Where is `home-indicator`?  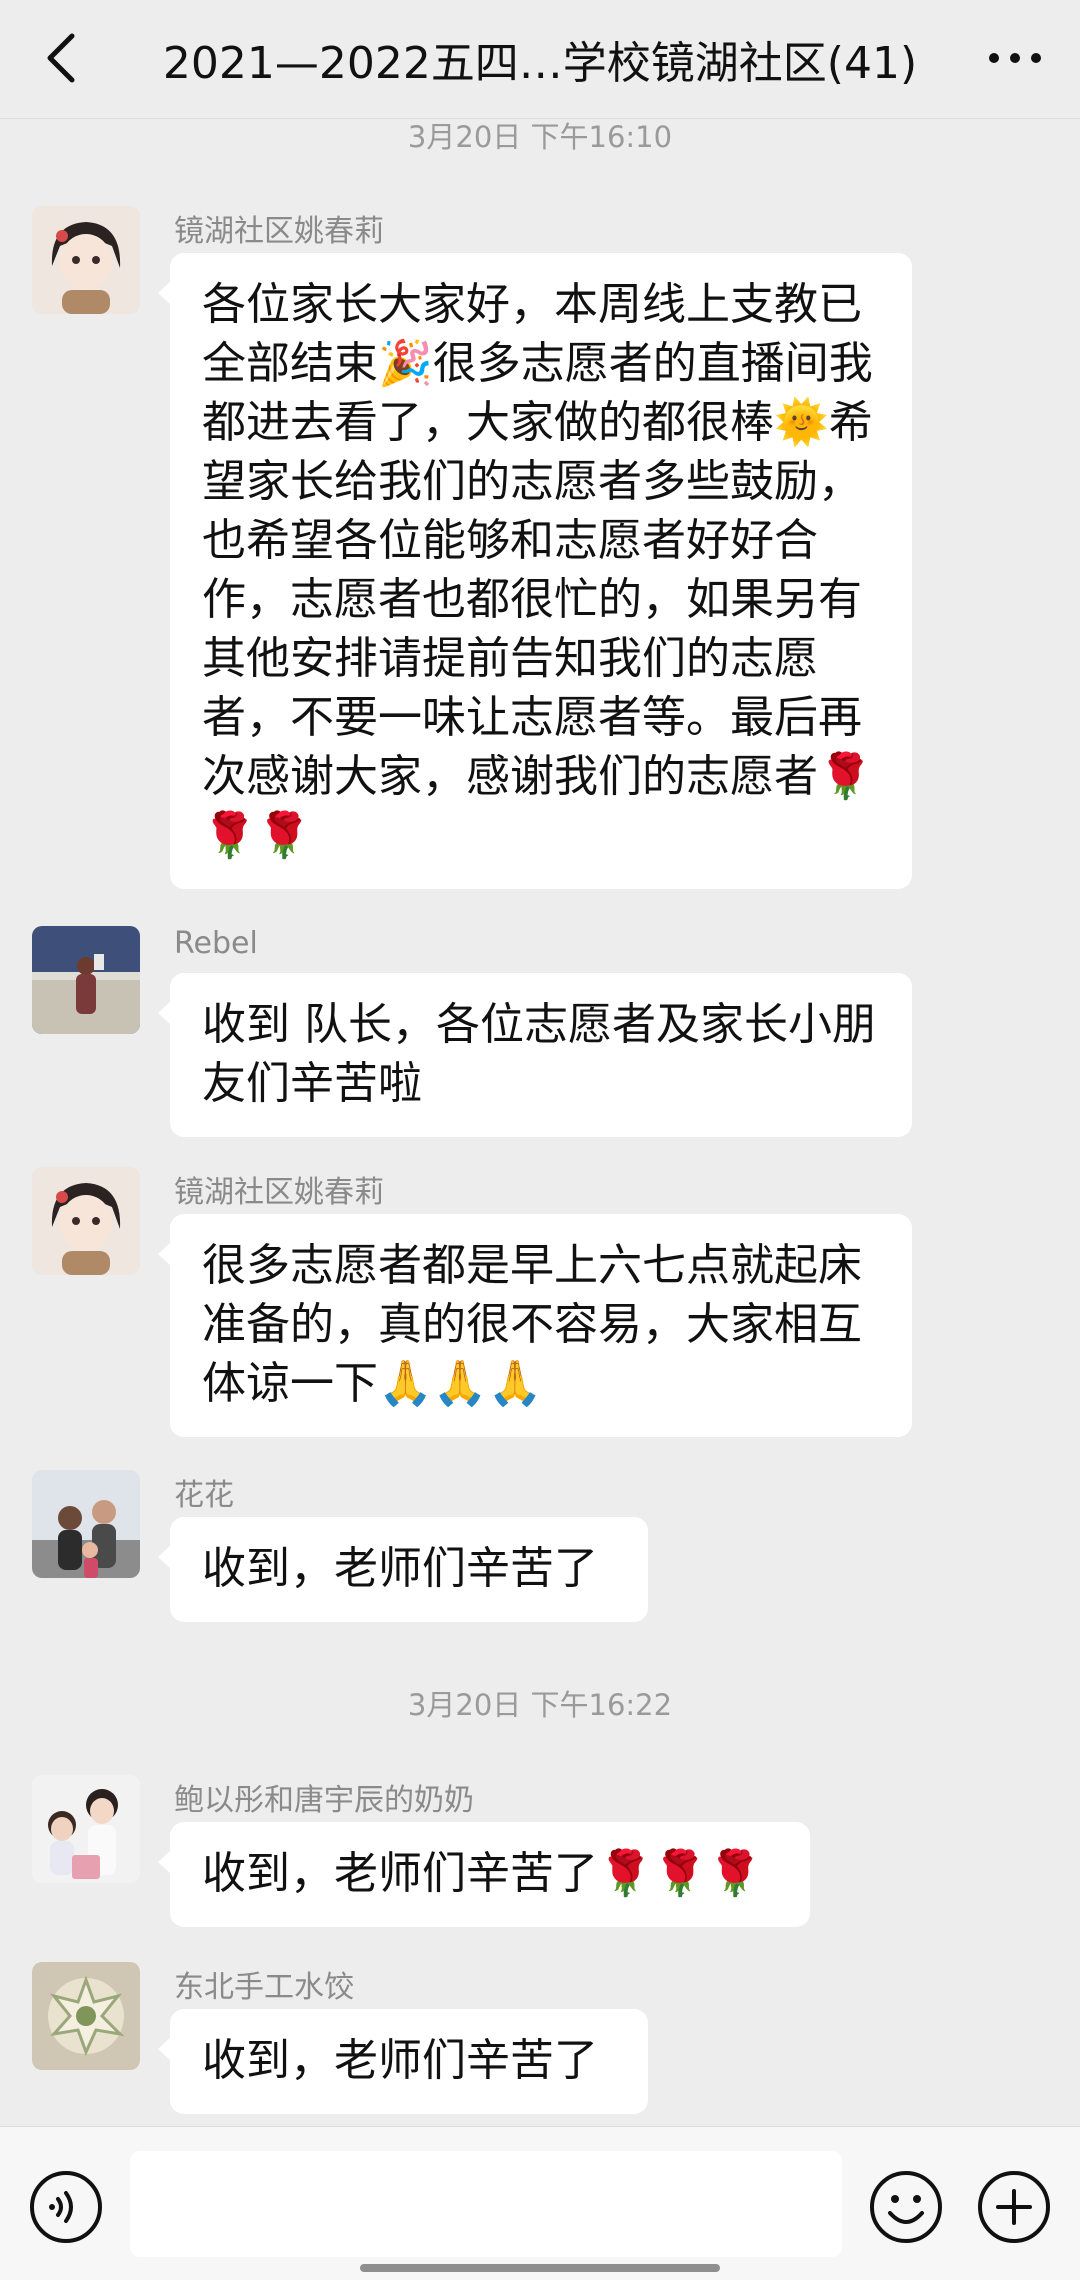 home-indicator is located at coordinates (540, 2268).